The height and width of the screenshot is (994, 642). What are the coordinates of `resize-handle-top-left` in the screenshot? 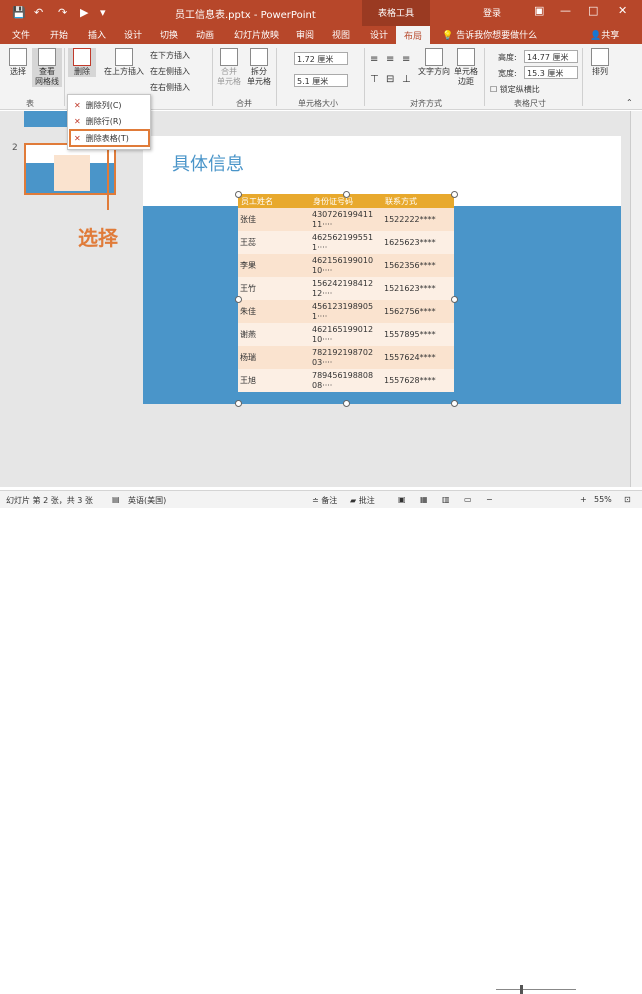 It's located at (238, 194).